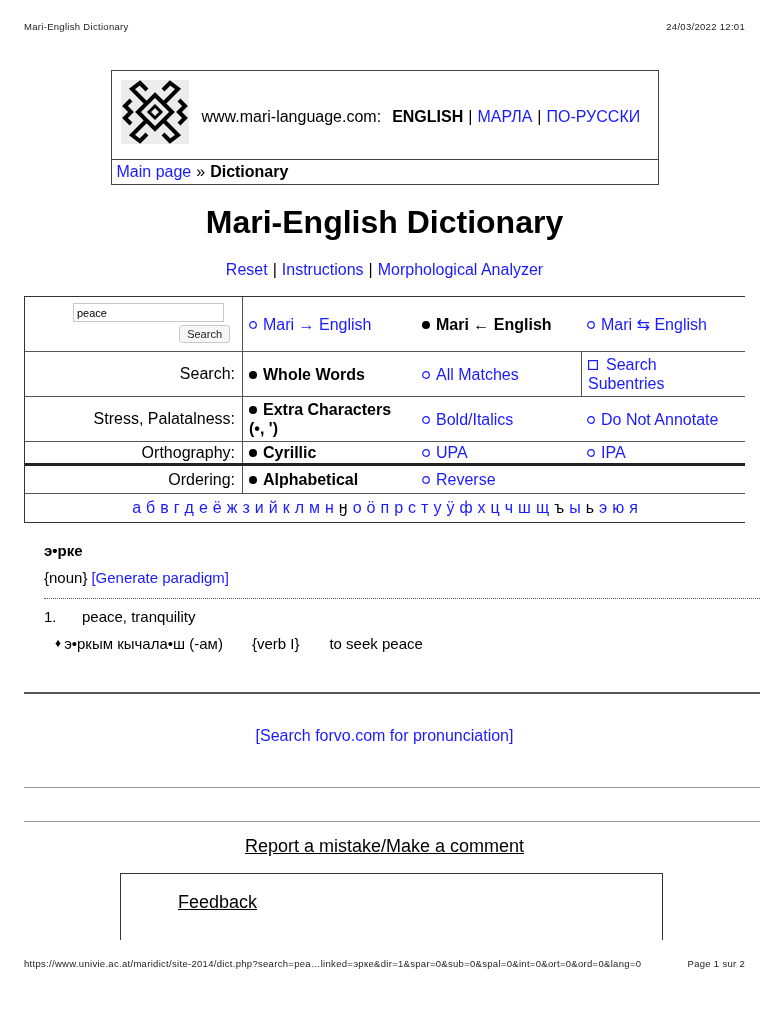 Image resolution: width=768 pixels, height=1024 pixels. What do you see at coordinates (273, 508) in the screenshot?
I see `letter-link: й` at bounding box center [273, 508].